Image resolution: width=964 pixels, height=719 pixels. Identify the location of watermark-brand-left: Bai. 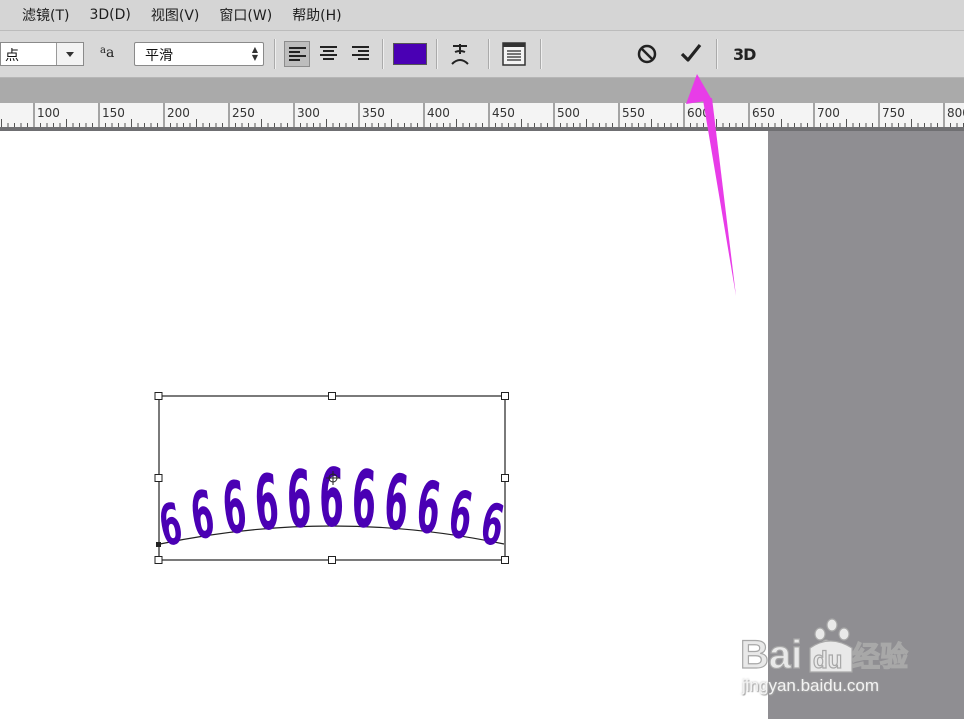
(771, 653).